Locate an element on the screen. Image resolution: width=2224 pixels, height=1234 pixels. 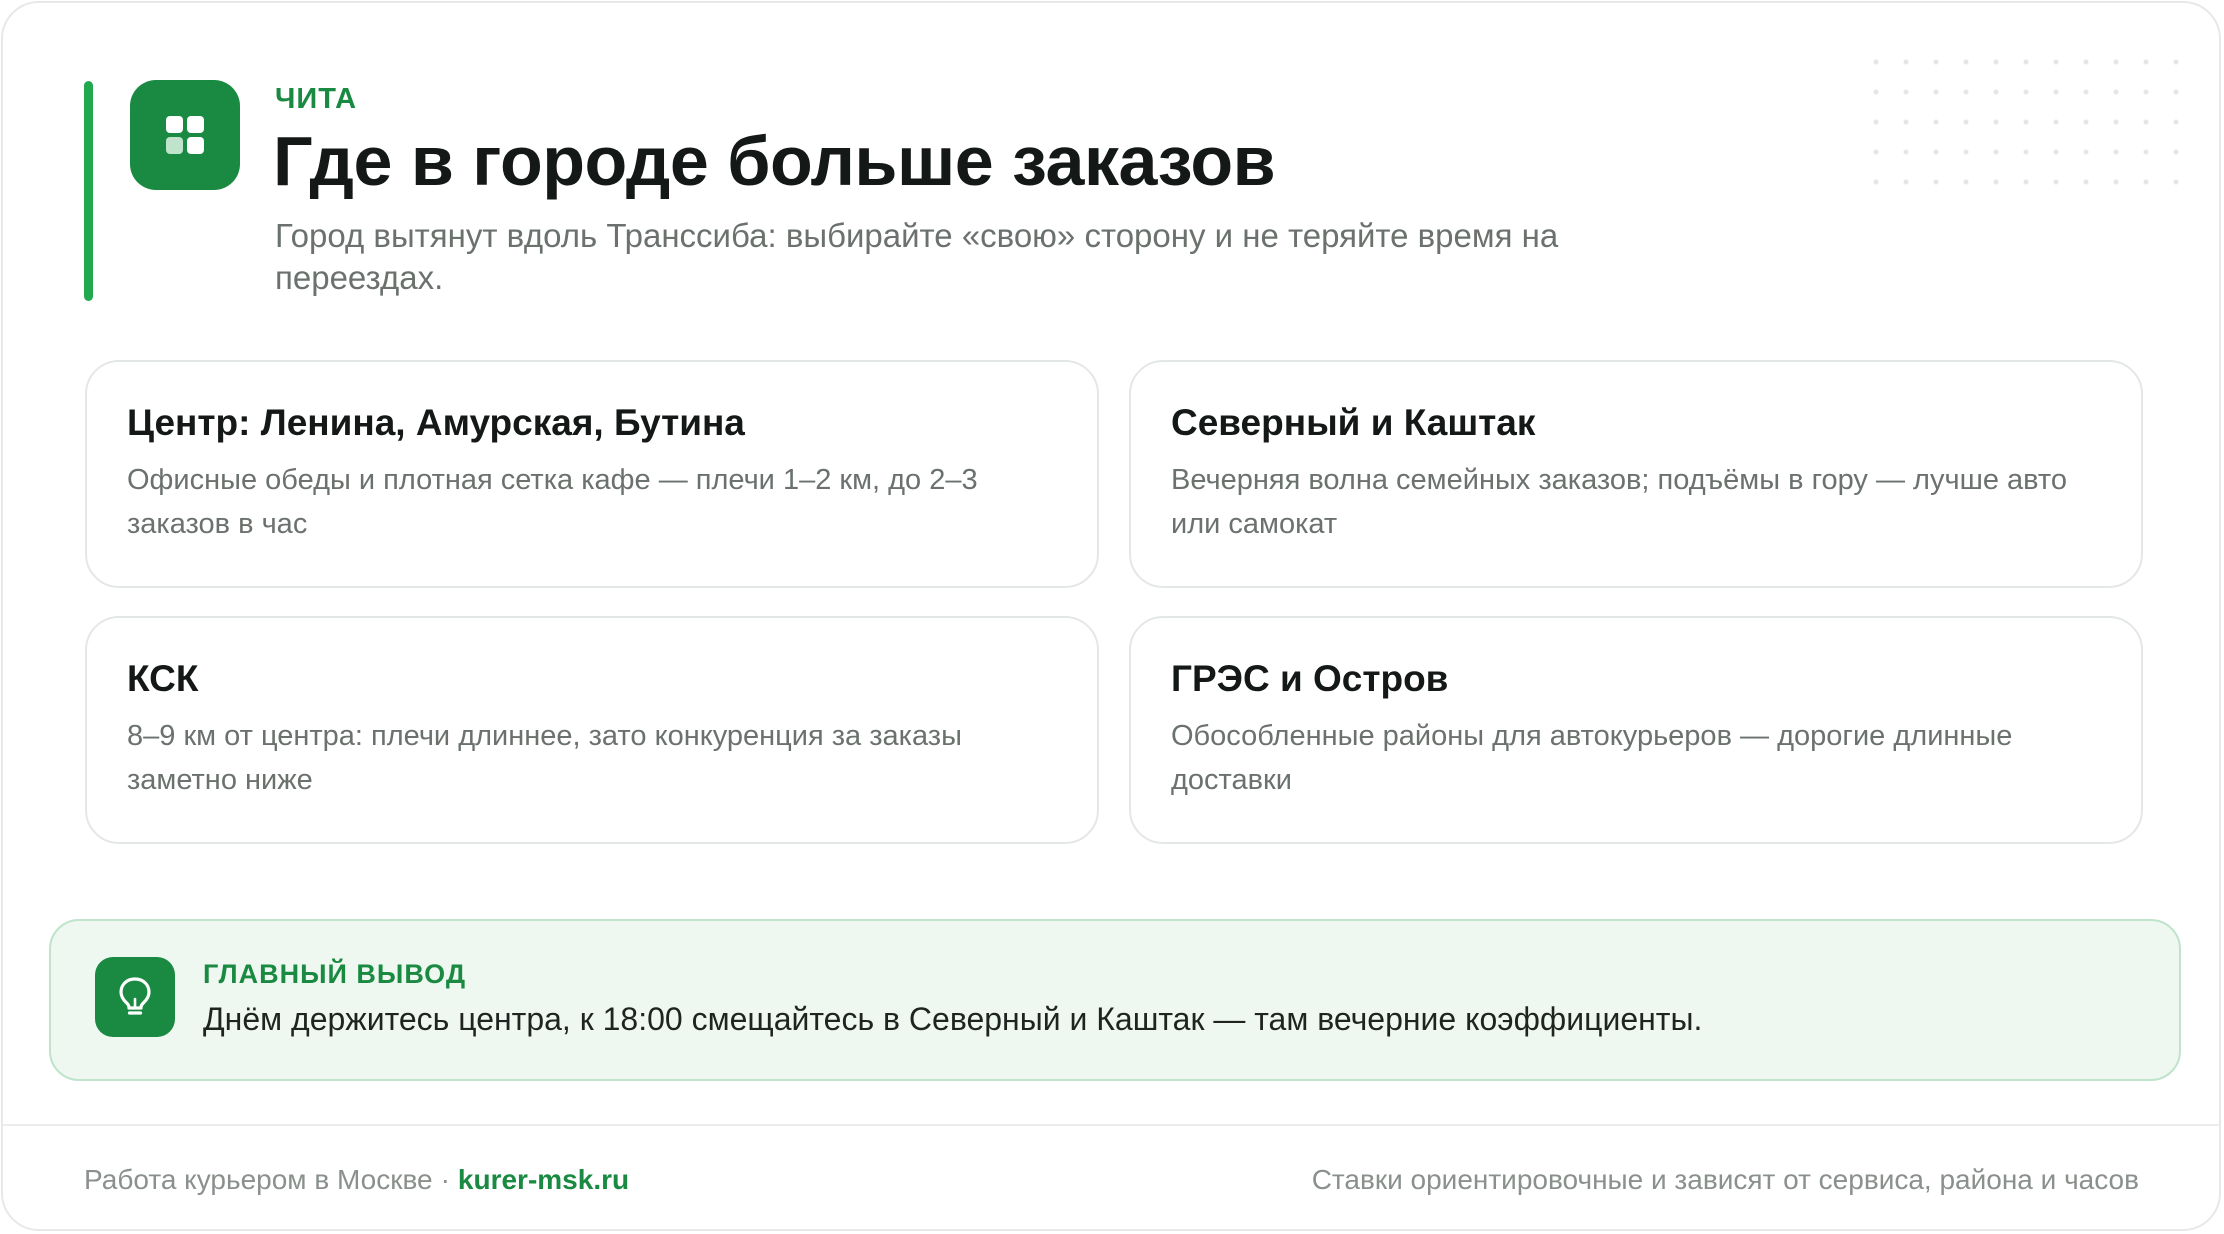
zone-title: Северный и Каштак is located at coordinates (1353, 422).